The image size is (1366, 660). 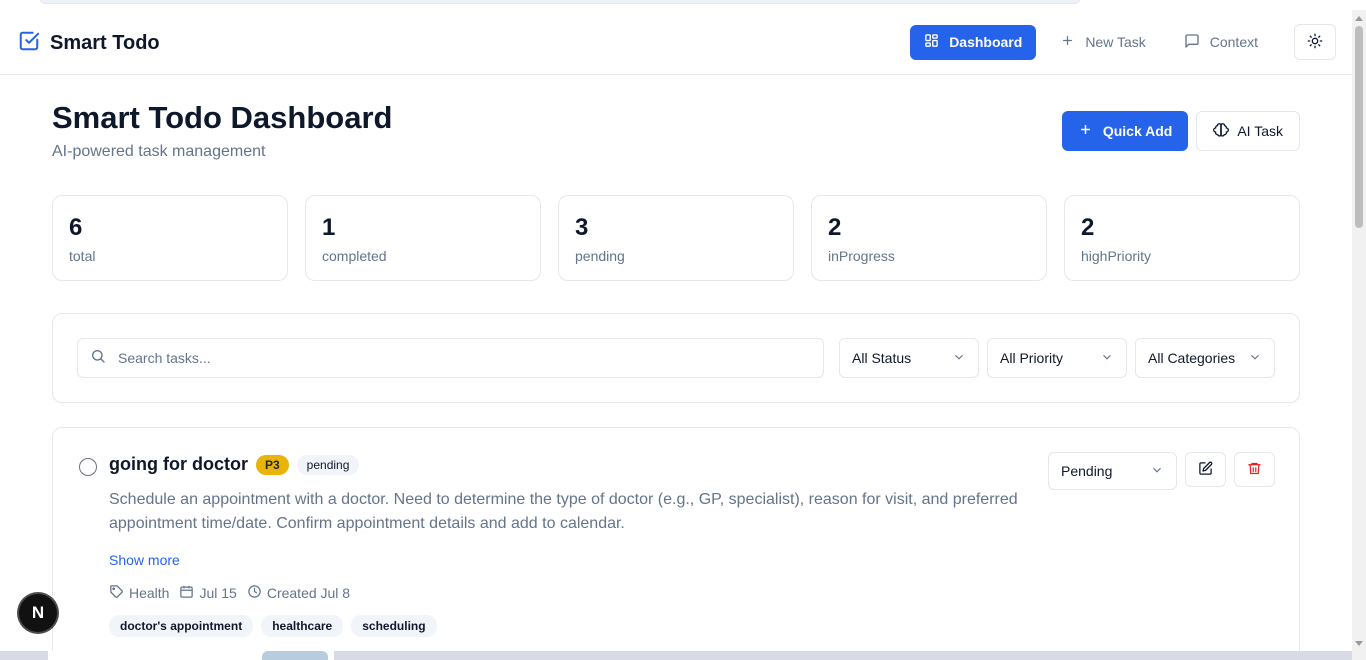 I want to click on task-title-row: going for doctor P3 pending, so click(x=234, y=464).